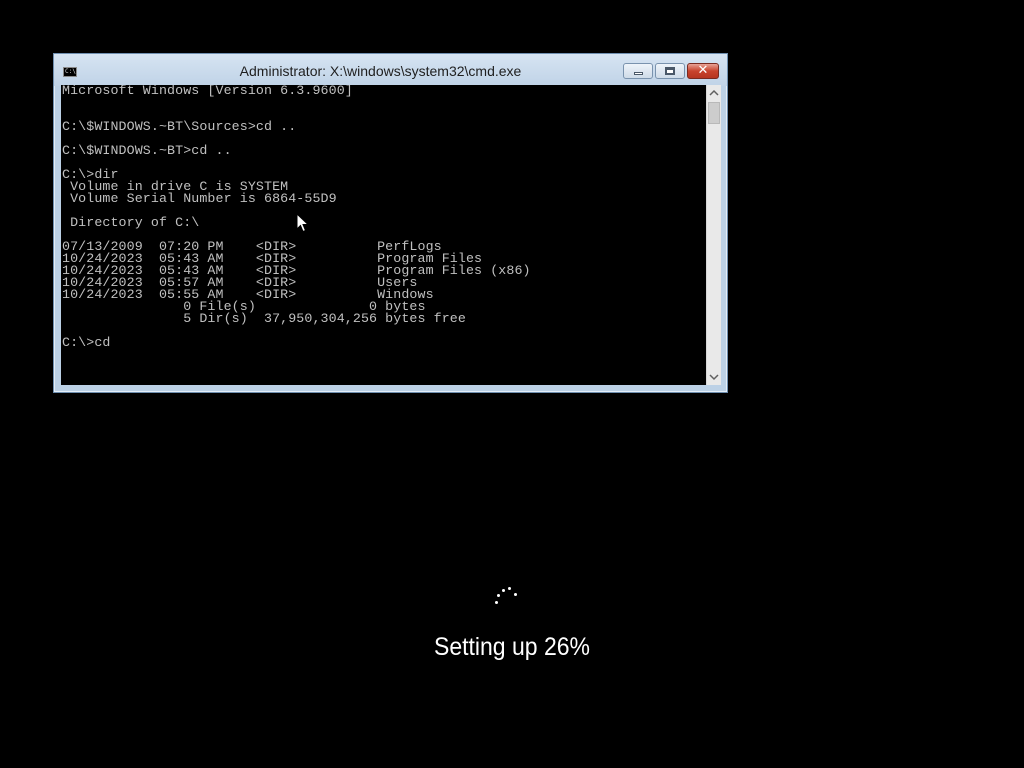 The image size is (1024, 768). Describe the element at coordinates (199, 198) in the screenshot. I see `console-line: Volume Serial Number is 6864-55D9` at that location.